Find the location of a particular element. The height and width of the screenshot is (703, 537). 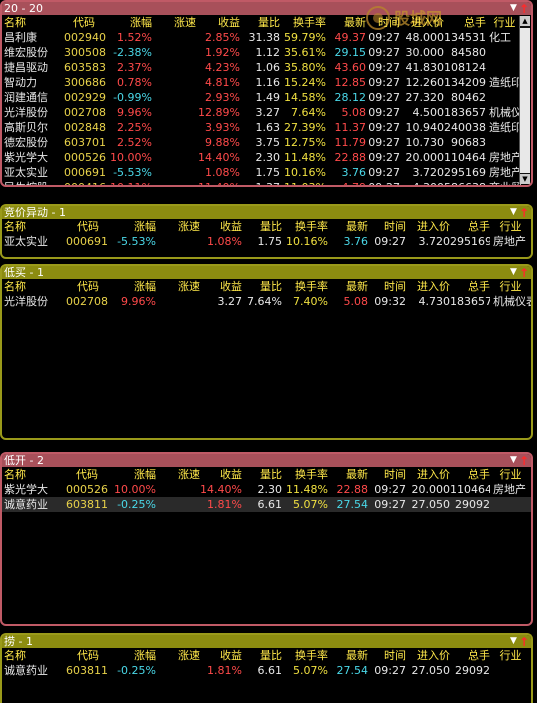

panel-titlebar: 捞 - 1 ▼ ↑ is located at coordinates (266, 641).